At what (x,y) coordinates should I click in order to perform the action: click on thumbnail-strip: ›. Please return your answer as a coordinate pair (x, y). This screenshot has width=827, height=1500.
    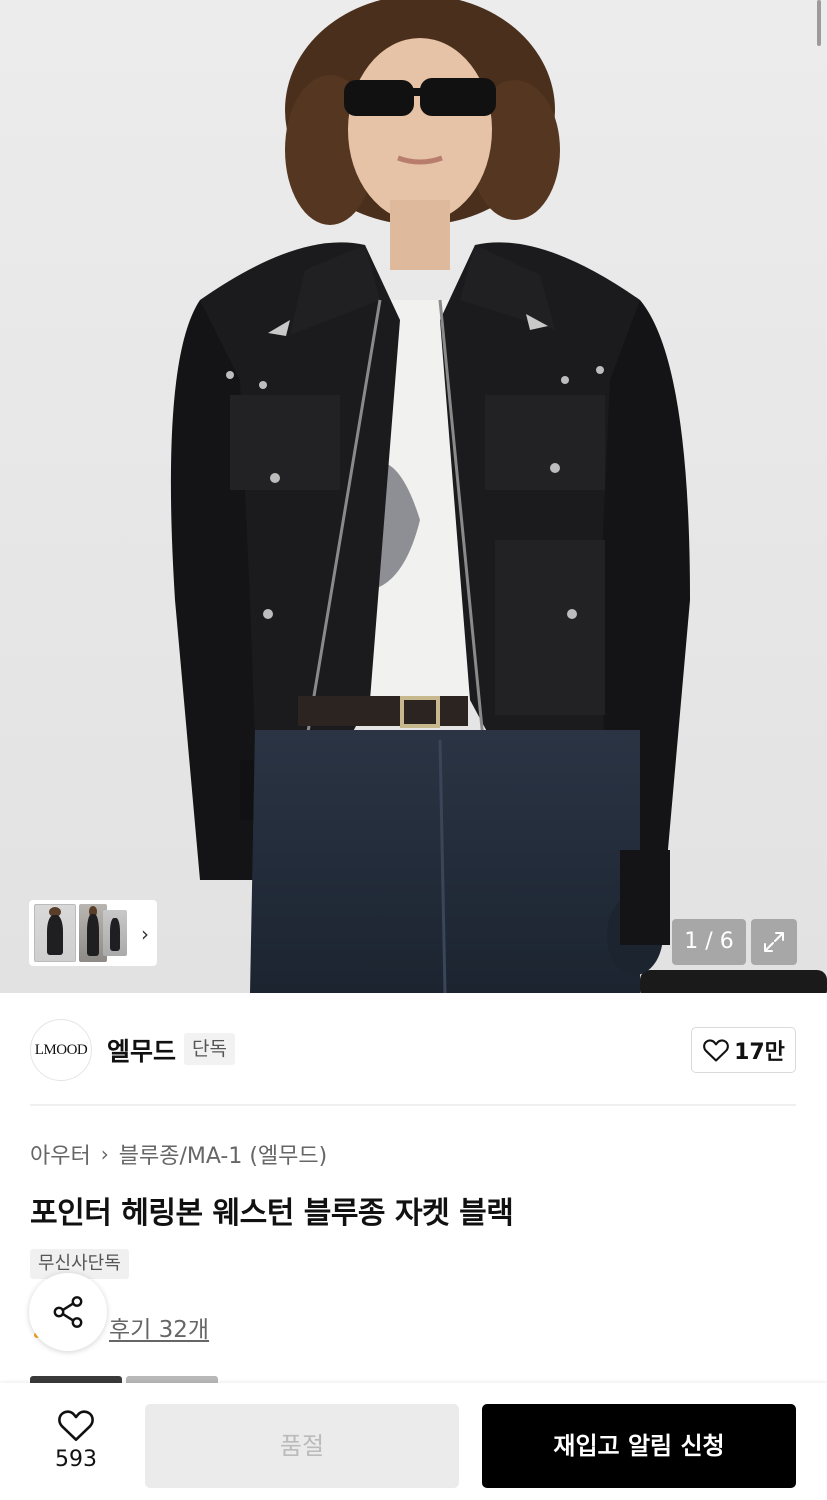
    Looking at the image, I should click on (93, 933).